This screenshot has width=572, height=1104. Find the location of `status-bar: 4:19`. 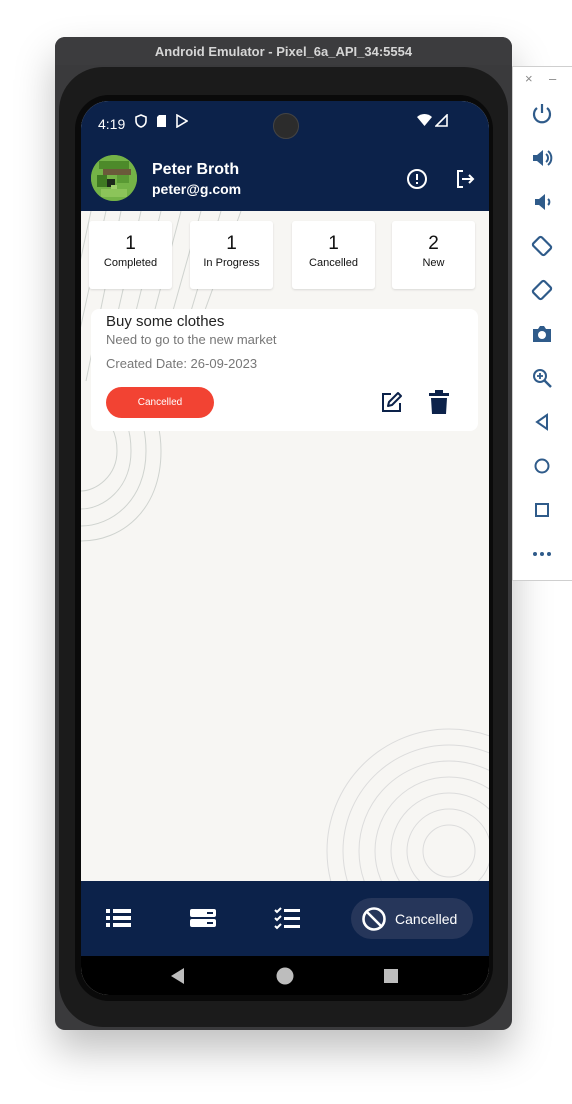

status-bar: 4:19 is located at coordinates (285, 124).